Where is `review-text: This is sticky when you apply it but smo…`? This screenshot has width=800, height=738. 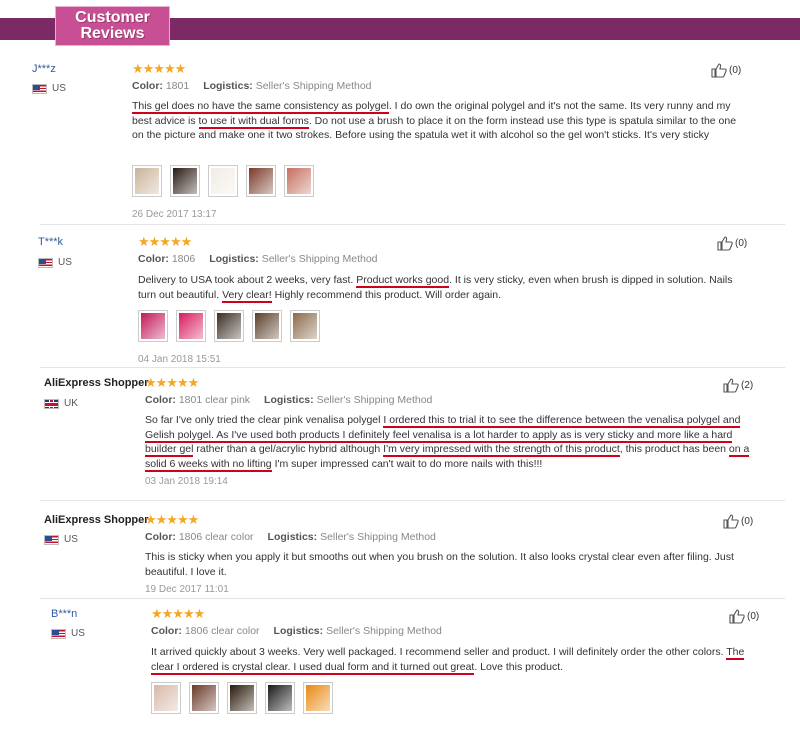
review-text: This is sticky when you apply it but smo… is located at coordinates (451, 564).